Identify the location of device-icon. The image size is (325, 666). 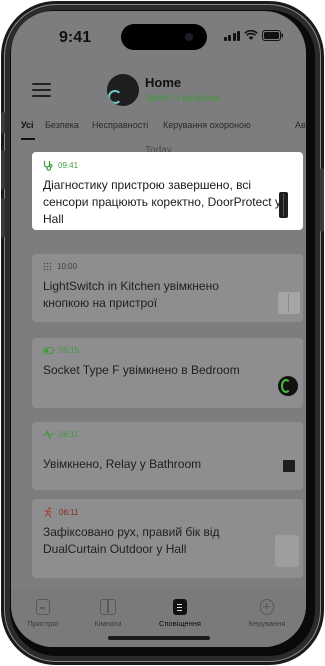
(43, 607).